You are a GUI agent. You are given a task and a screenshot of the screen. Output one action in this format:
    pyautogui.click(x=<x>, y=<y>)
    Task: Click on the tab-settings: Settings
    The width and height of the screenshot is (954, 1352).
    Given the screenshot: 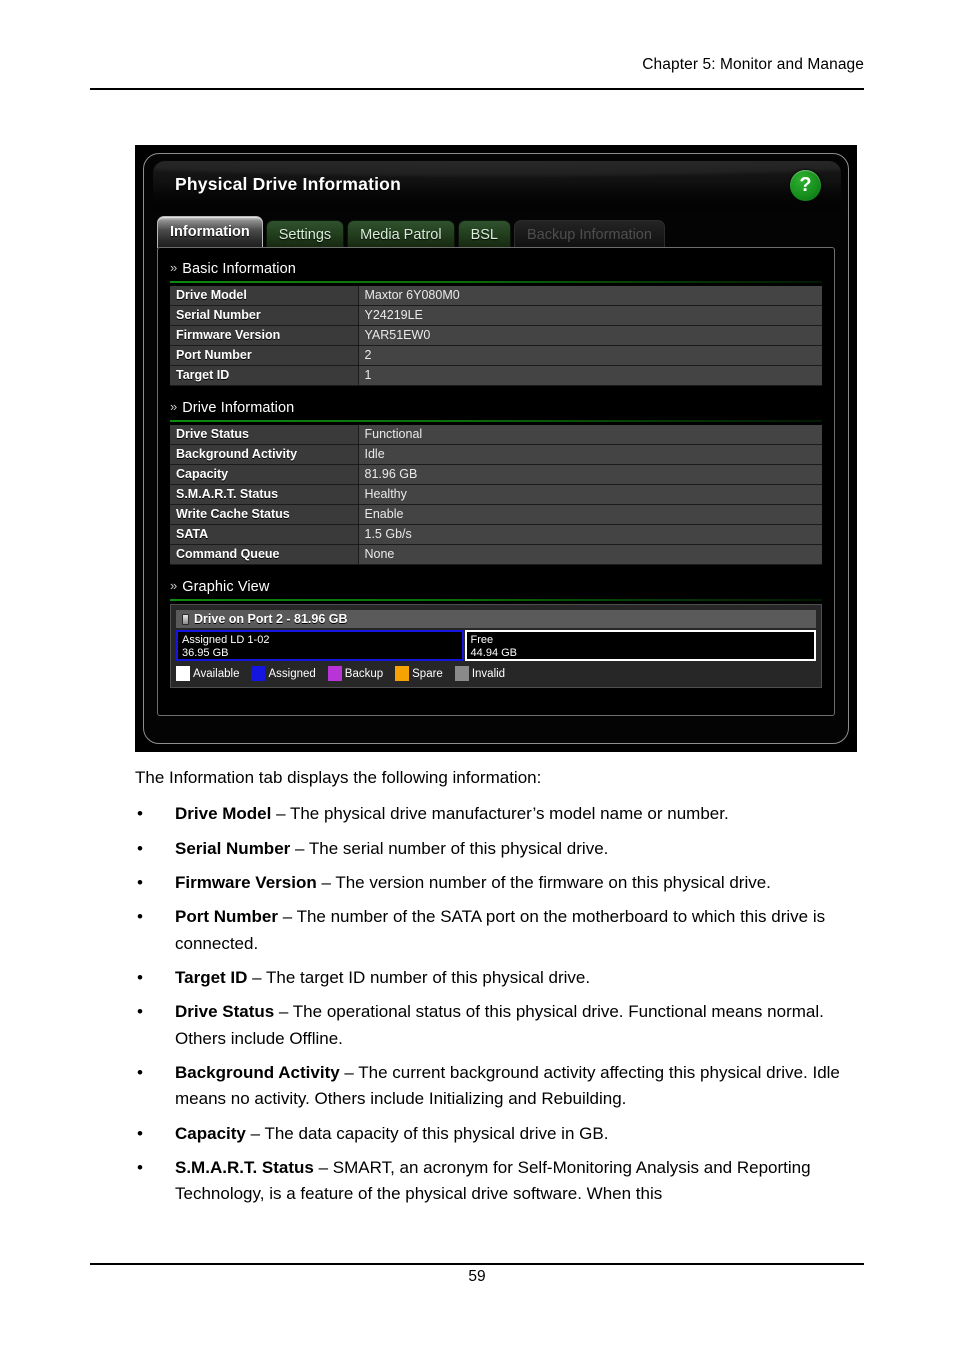 What is the action you would take?
    pyautogui.click(x=305, y=234)
    